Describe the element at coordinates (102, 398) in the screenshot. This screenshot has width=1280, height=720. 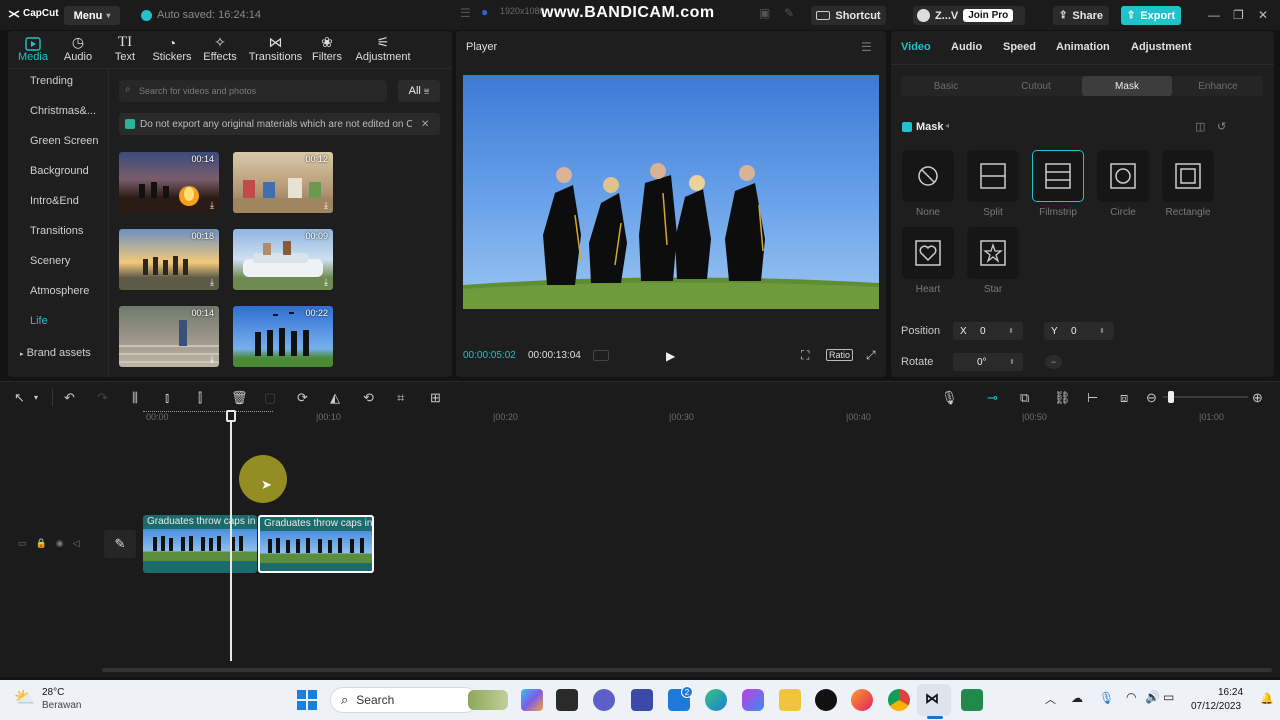
I see `redo-icon: ↷` at that location.